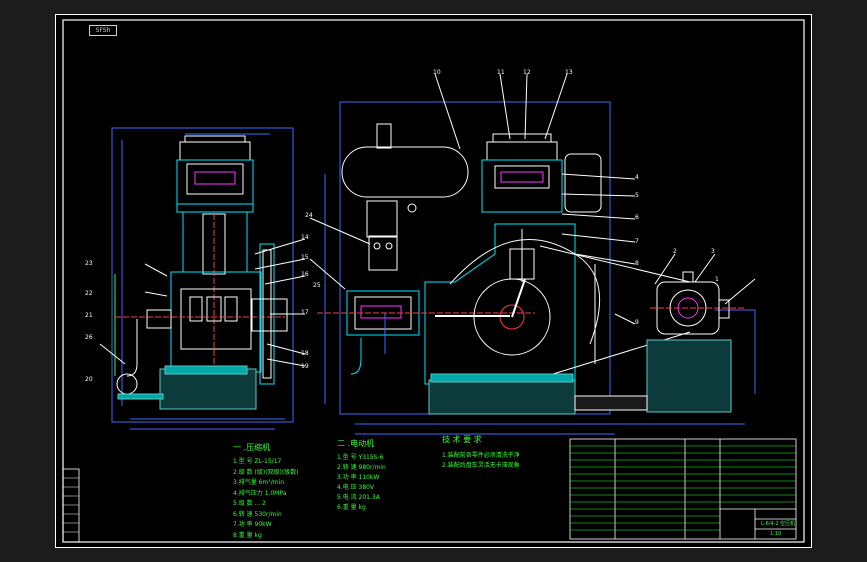  Describe the element at coordinates (382, 219) in the screenshot. I see `oil-separator` at that location.